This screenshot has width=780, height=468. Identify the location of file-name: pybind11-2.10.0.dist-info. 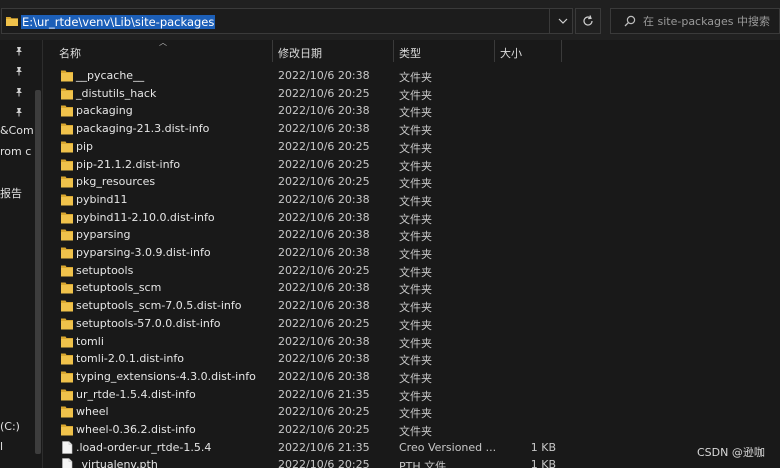
(145, 217).